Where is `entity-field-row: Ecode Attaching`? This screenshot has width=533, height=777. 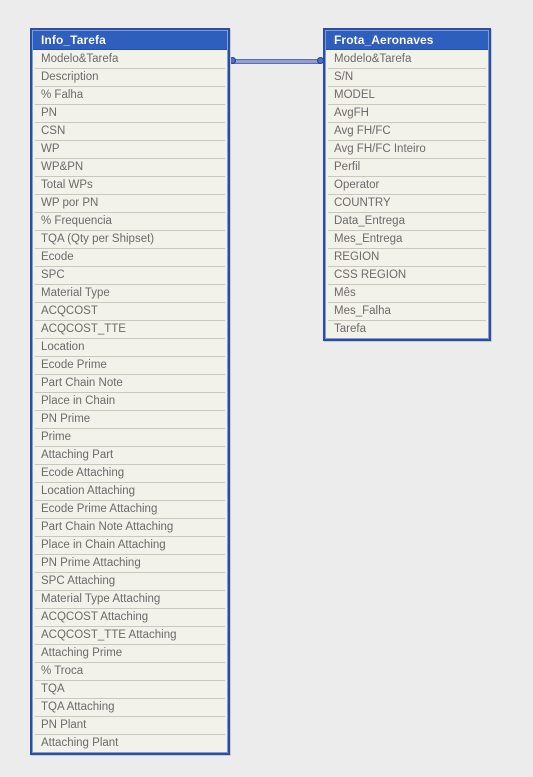
entity-field-row: Ecode Attaching is located at coordinates (130, 474).